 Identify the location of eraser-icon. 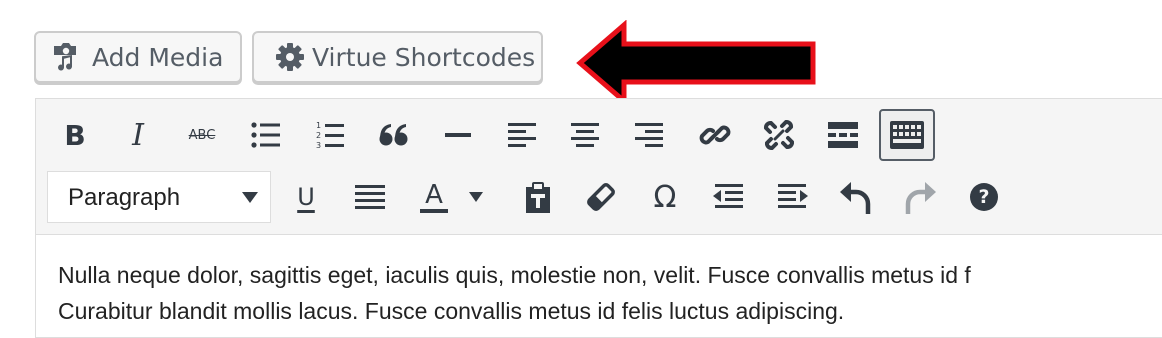
(601, 197).